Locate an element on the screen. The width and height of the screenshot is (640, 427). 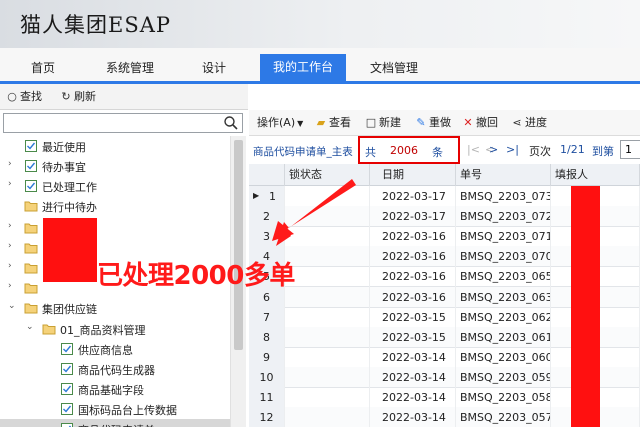
last-page-button: >| is located at coordinates (512, 149).